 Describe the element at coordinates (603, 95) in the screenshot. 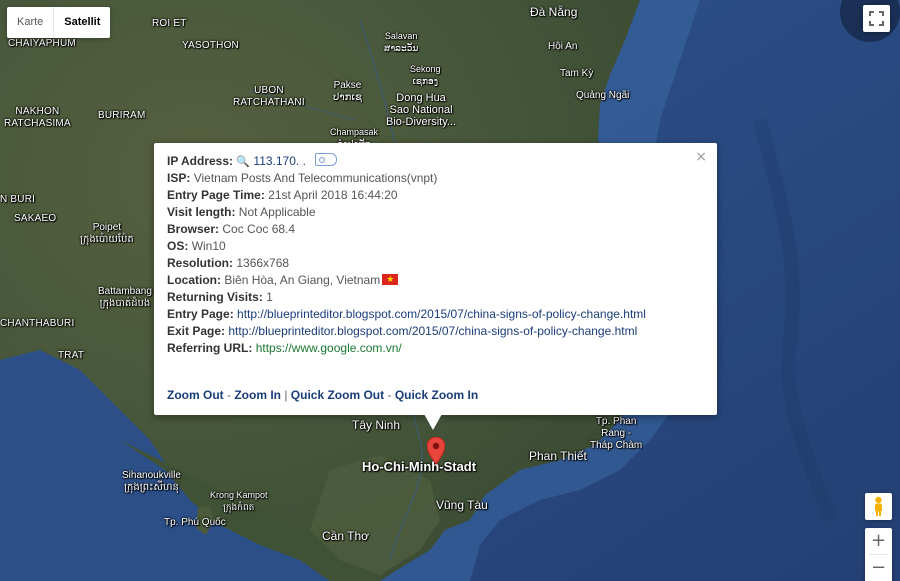

I see `label-quang-ngai: Quảng Ngãi` at that location.